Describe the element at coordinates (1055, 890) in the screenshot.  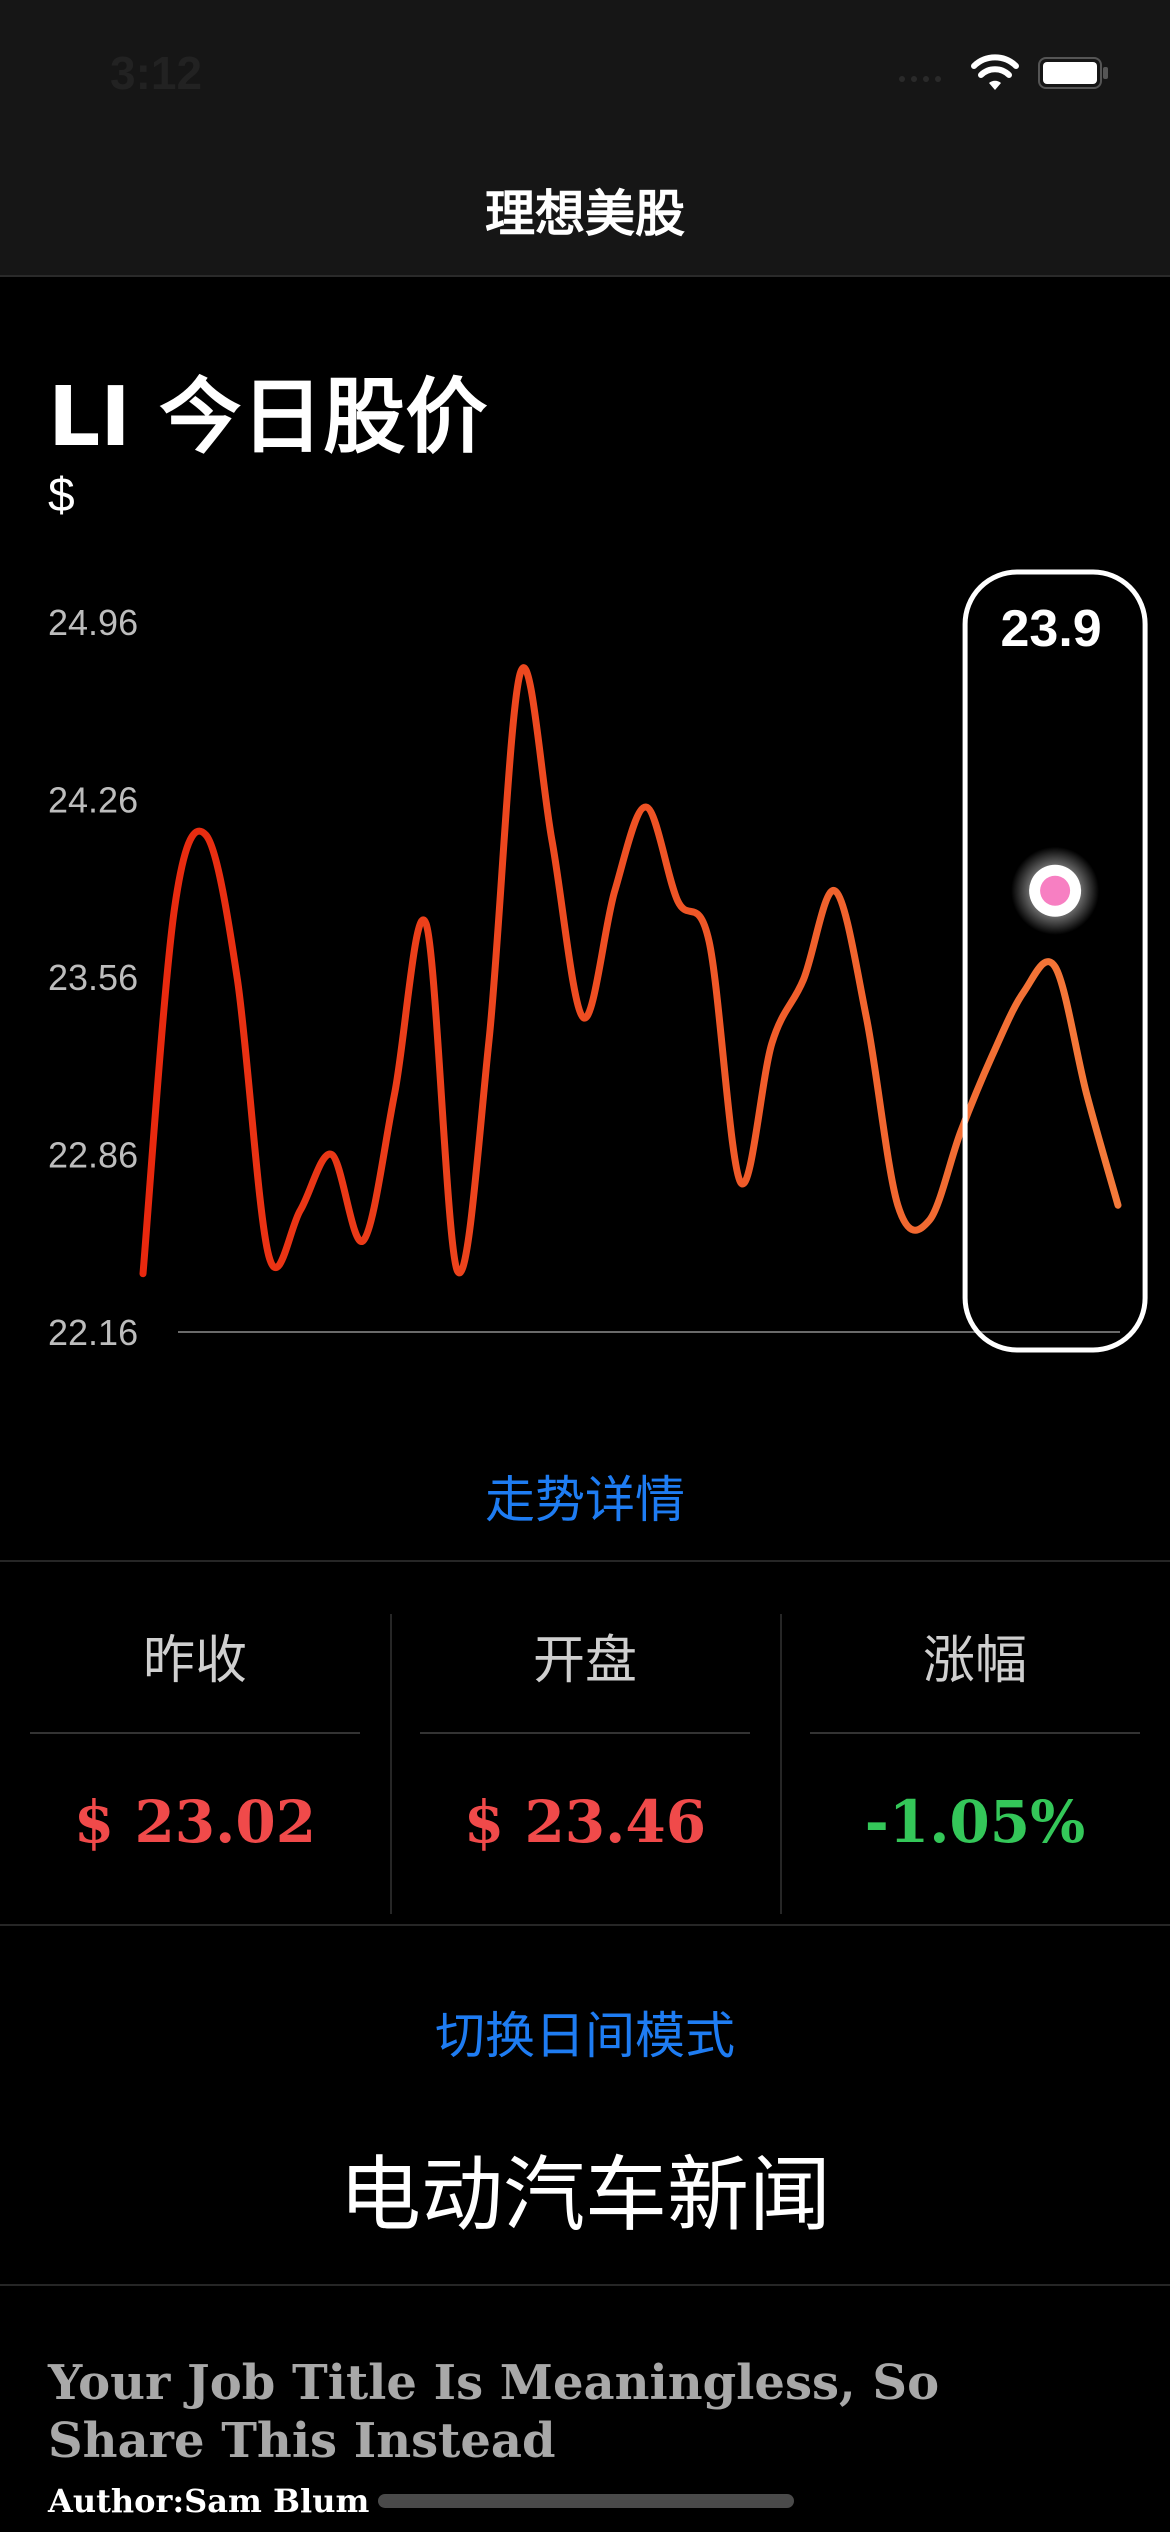
I see `selected-point-marker` at that location.